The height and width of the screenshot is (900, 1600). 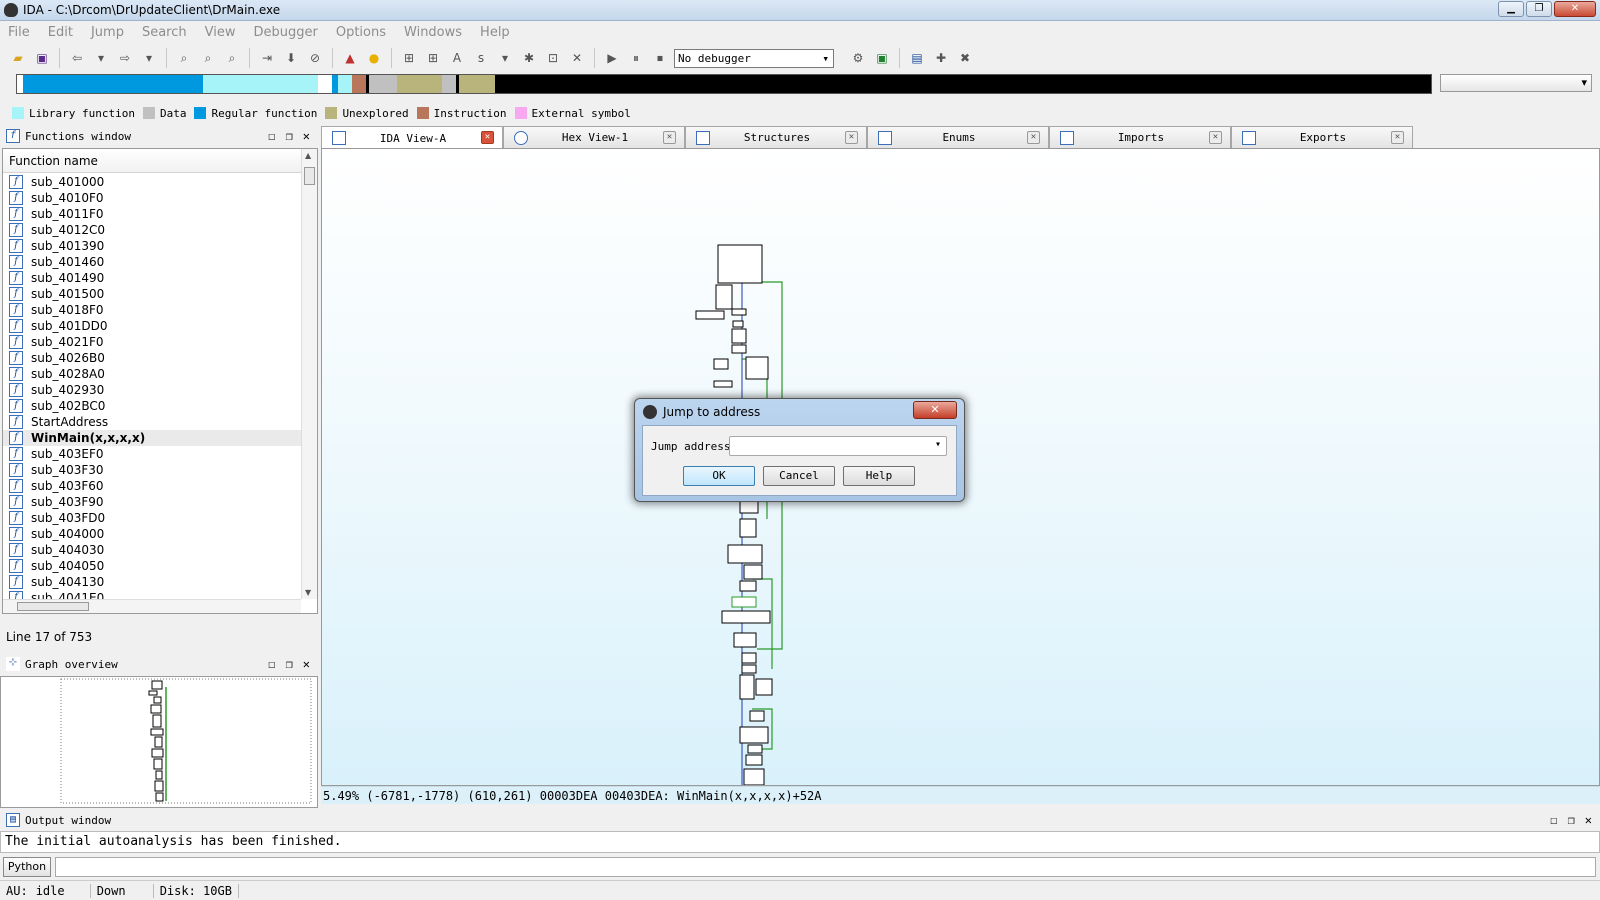 What do you see at coordinates (152, 606) in the screenshot?
I see `horizontal-scrollbar` at bounding box center [152, 606].